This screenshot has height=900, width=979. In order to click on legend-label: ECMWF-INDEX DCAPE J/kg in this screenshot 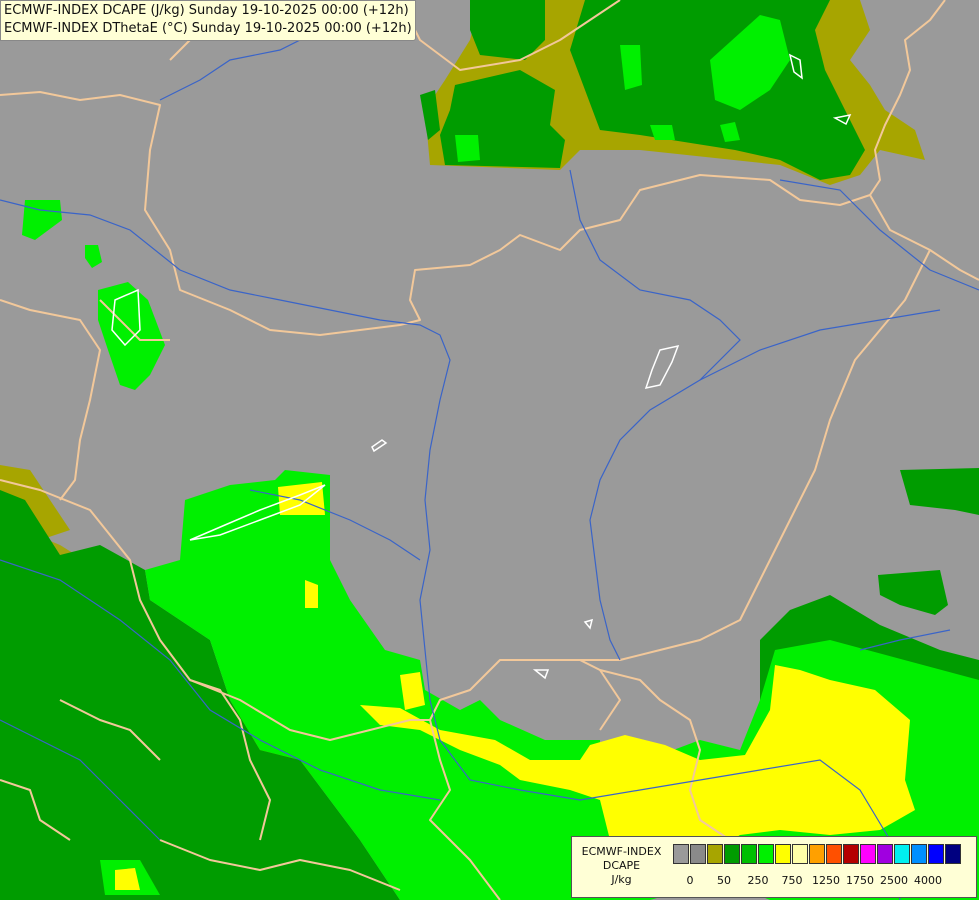, I will do `click(621, 866)`.